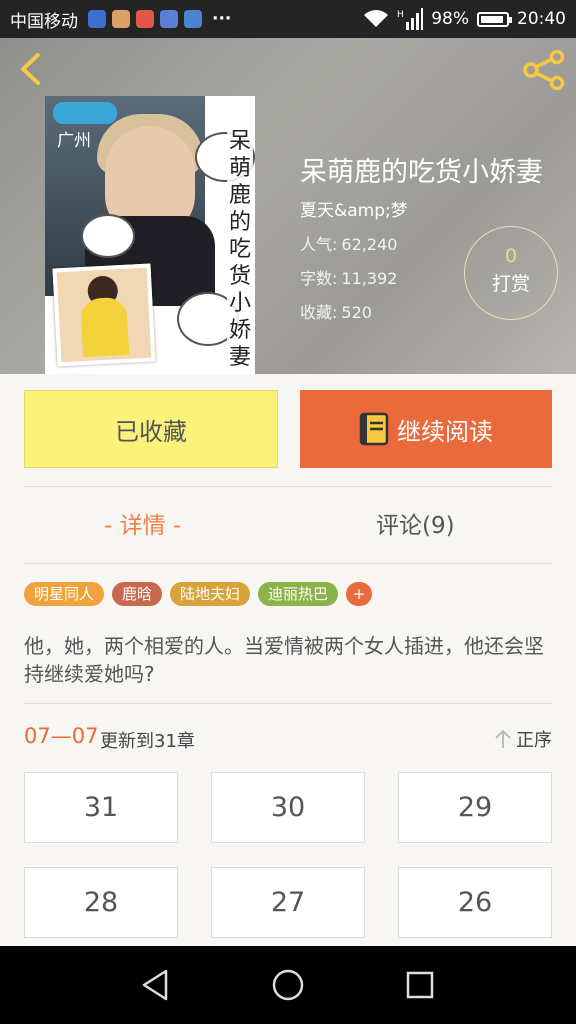  What do you see at coordinates (415, 526) in the screenshot?
I see `tab-comments: 评论(9)` at bounding box center [415, 526].